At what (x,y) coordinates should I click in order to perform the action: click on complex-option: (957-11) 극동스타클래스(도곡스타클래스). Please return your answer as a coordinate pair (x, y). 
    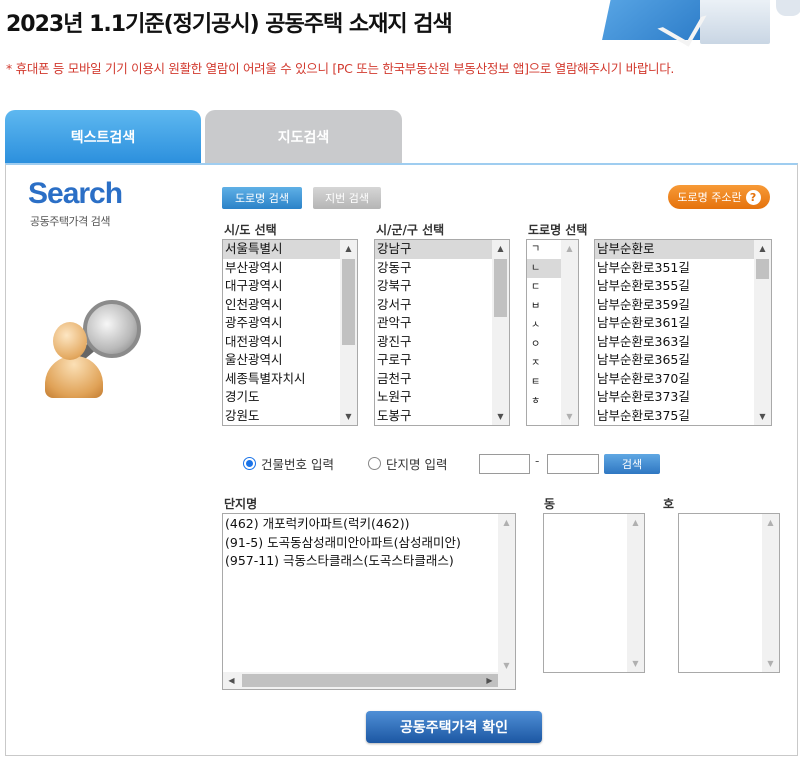
    Looking at the image, I should click on (369, 561).